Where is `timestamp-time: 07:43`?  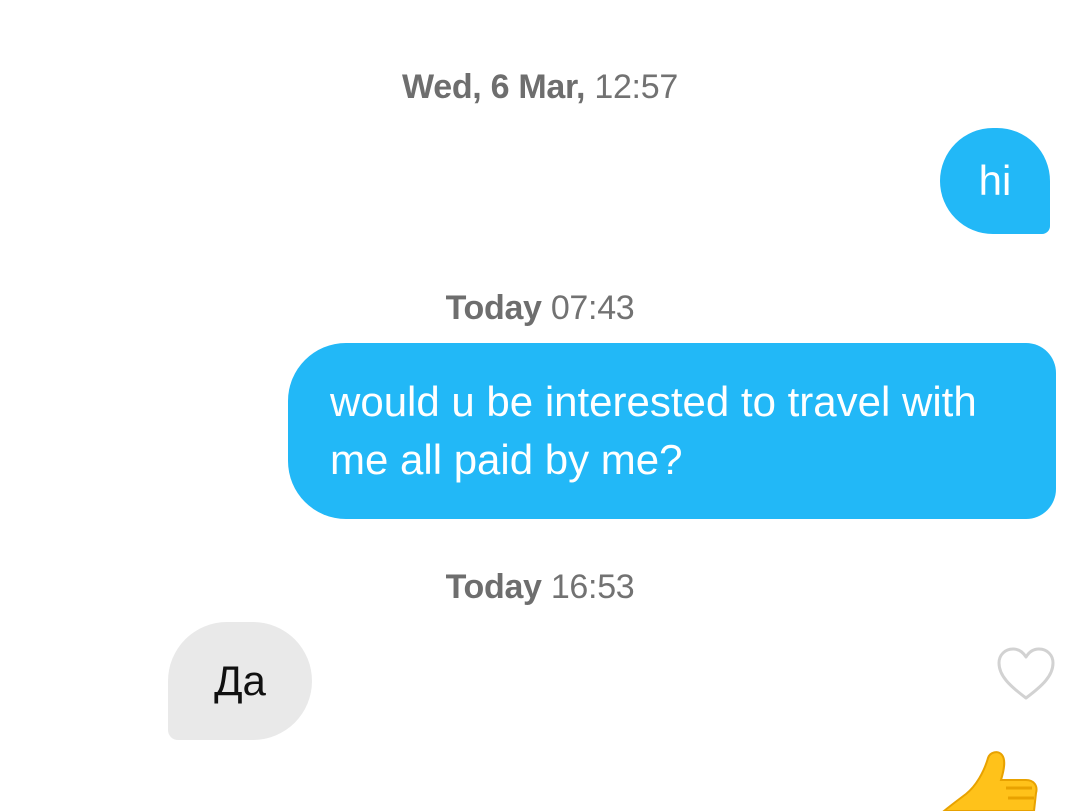 timestamp-time: 07:43 is located at coordinates (592, 308).